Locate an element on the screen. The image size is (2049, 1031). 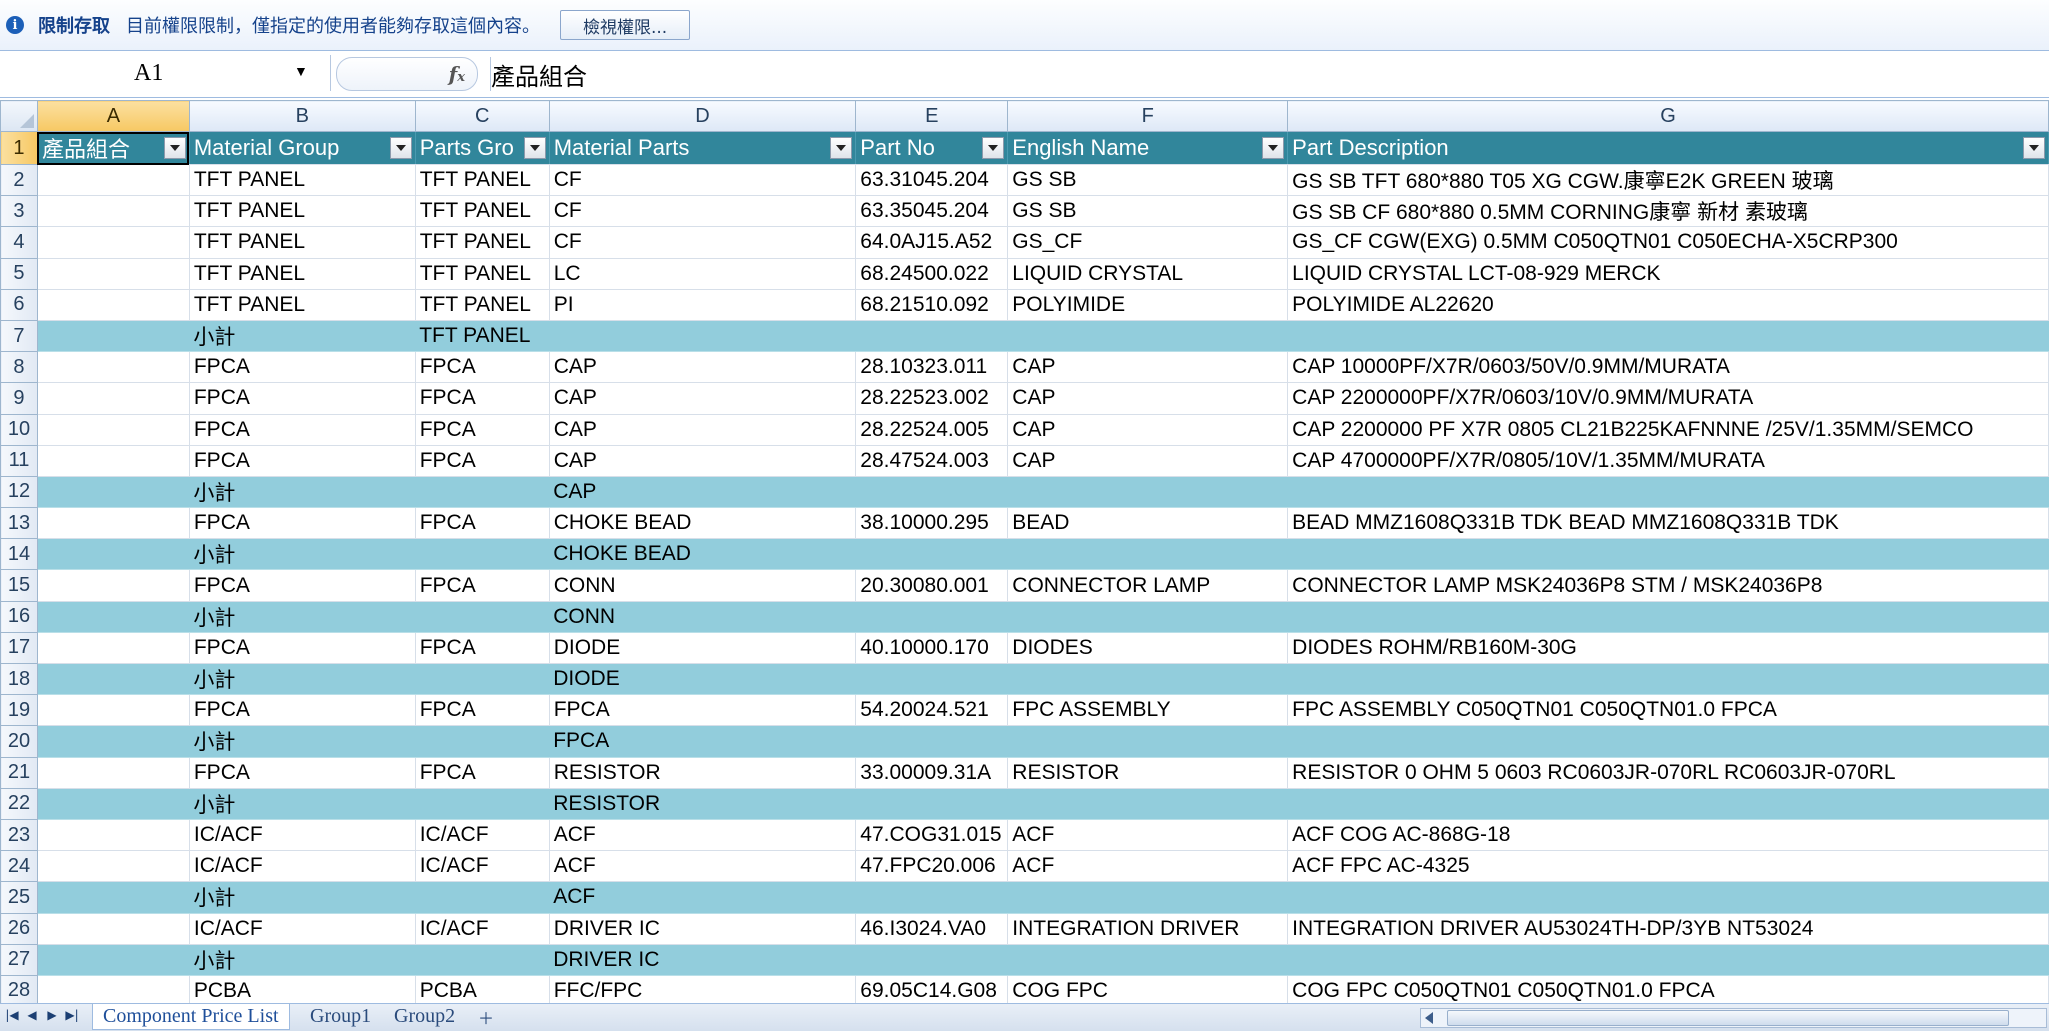
cell-g: ACF FPC AC-4325 is located at coordinates (1668, 866).